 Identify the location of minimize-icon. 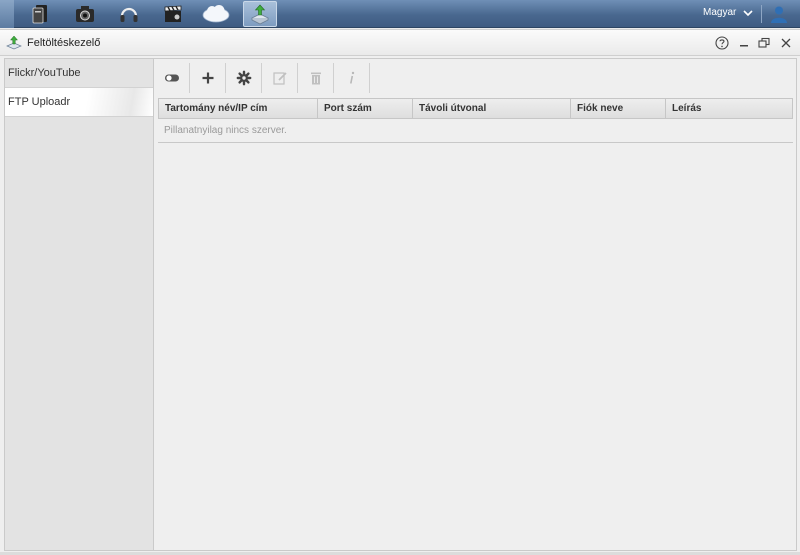
(744, 46).